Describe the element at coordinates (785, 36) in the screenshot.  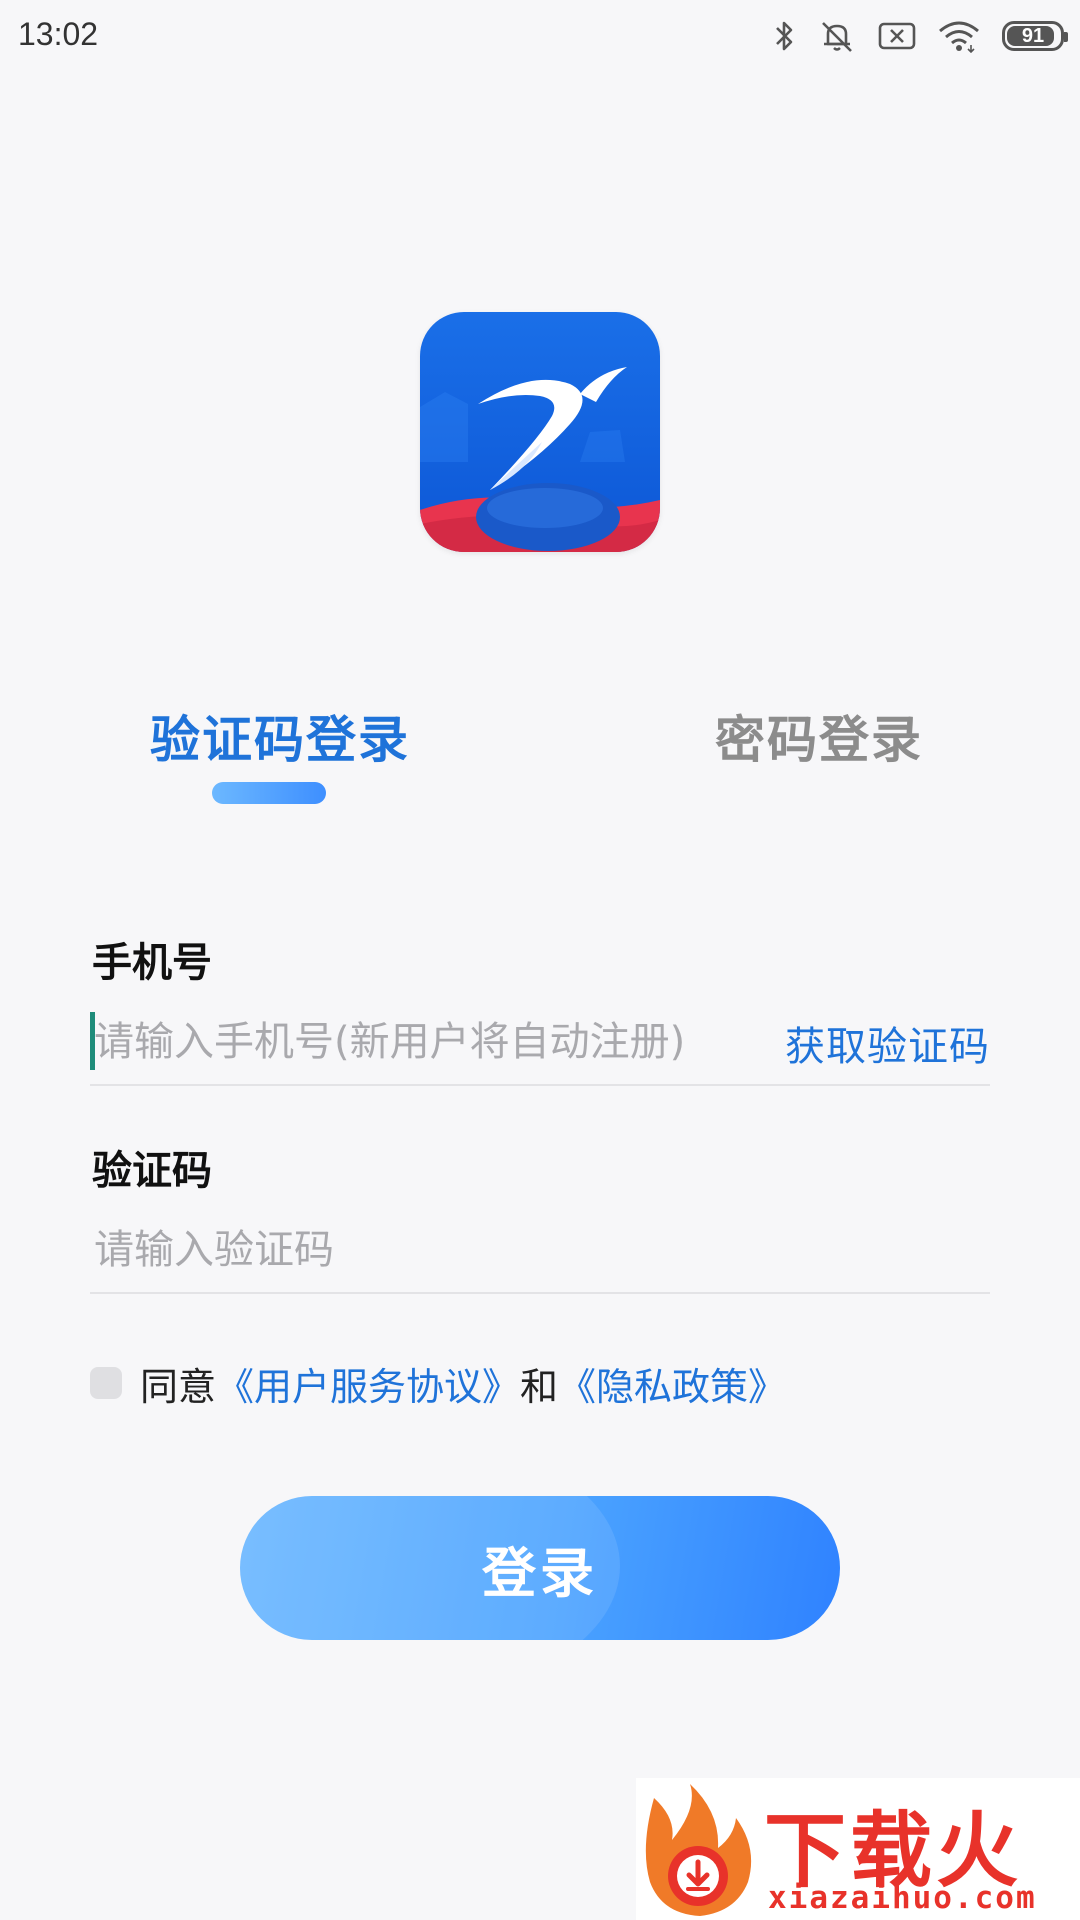
I see `bluetooth-icon` at that location.